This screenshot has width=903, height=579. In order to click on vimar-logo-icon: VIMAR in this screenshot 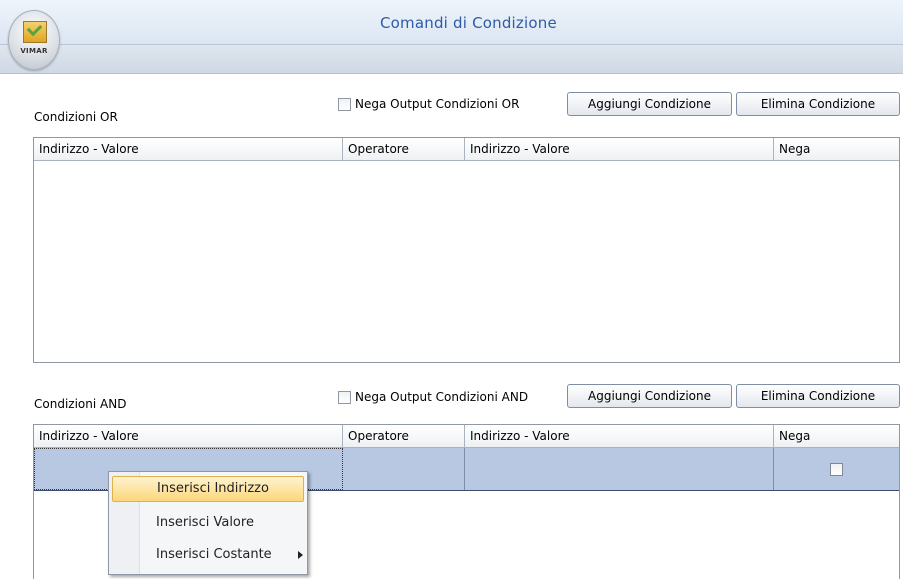, I will do `click(34, 40)`.